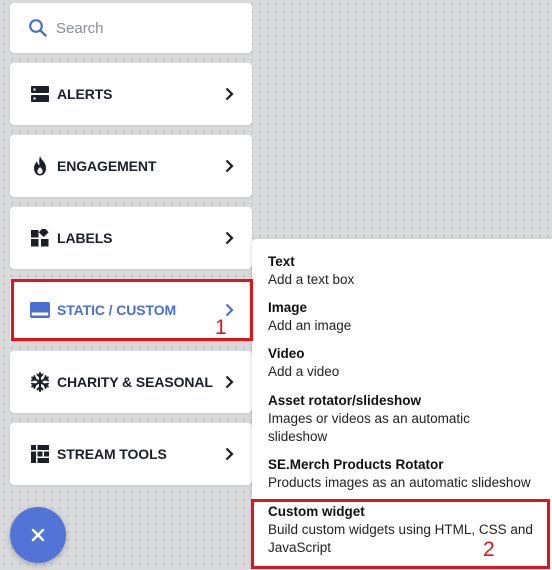  Describe the element at coordinates (146, 28) in the screenshot. I see `search-input` at that location.